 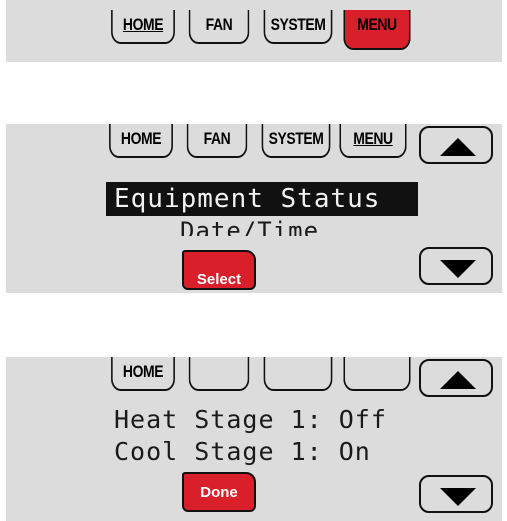 I want to click on tab-menu: MENU, so click(x=373, y=141).